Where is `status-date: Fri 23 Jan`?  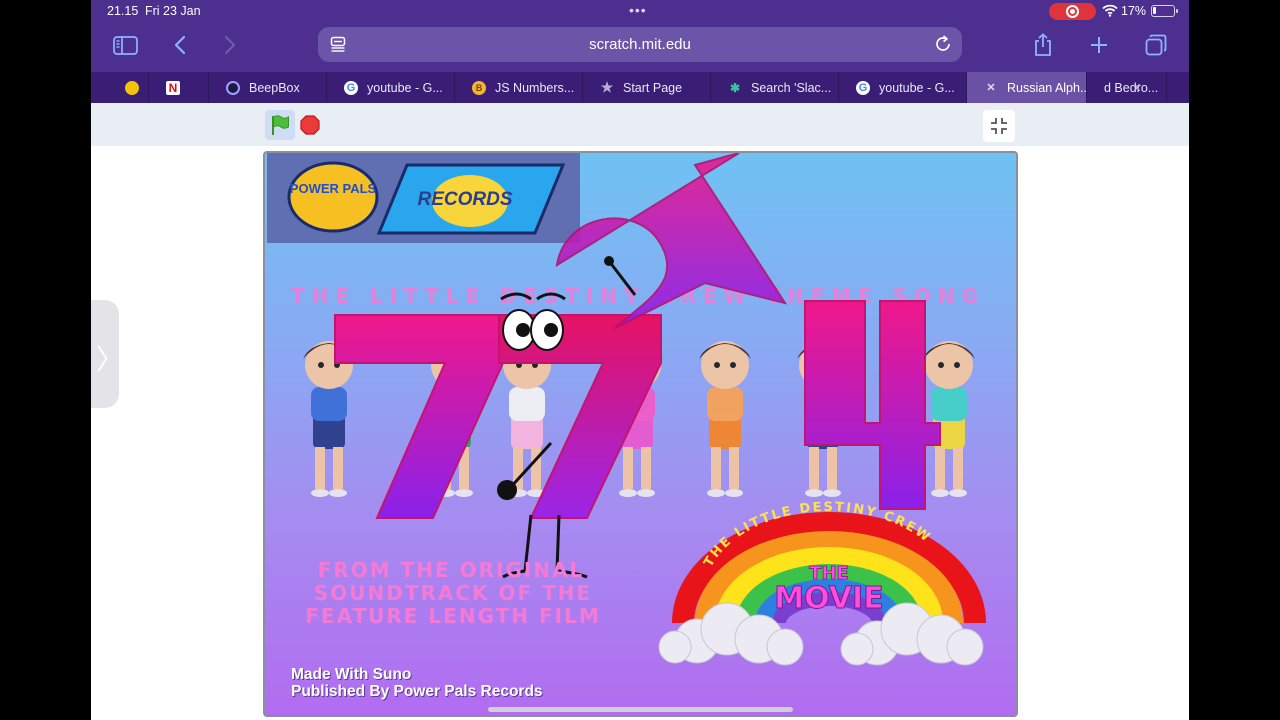 status-date: Fri 23 Jan is located at coordinates (173, 11).